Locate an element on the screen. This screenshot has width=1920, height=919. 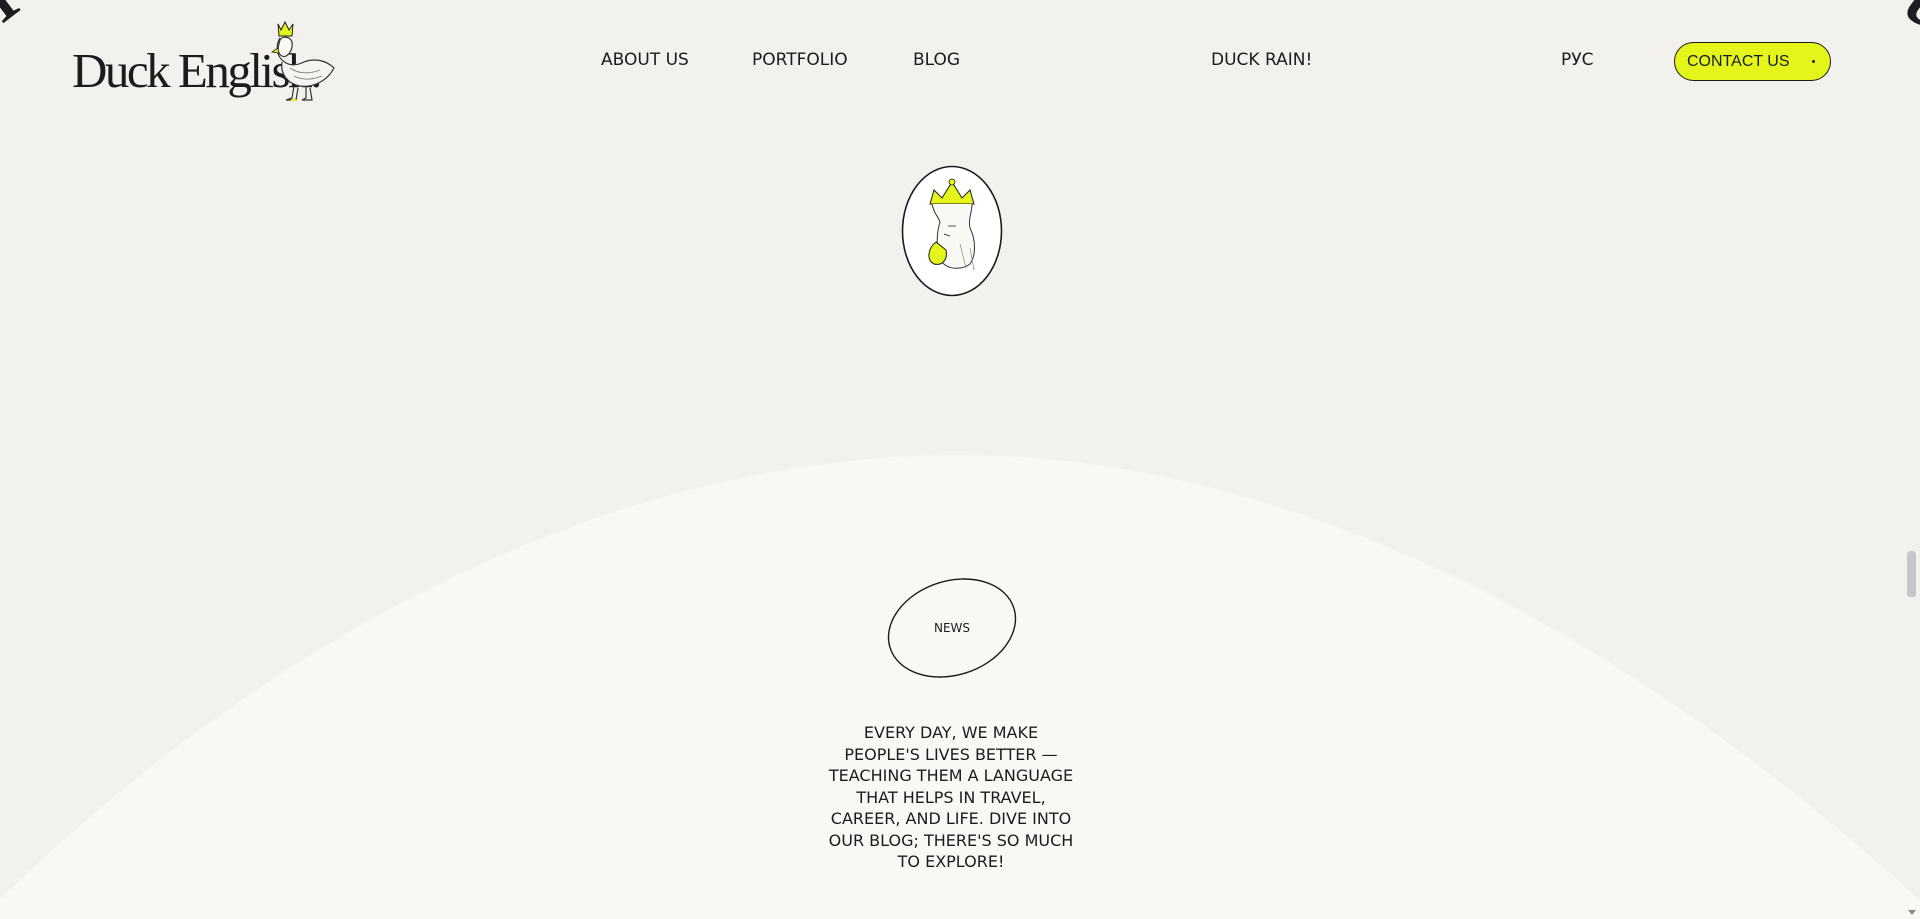
scrollbar-thumb is located at coordinates (1911, 574).